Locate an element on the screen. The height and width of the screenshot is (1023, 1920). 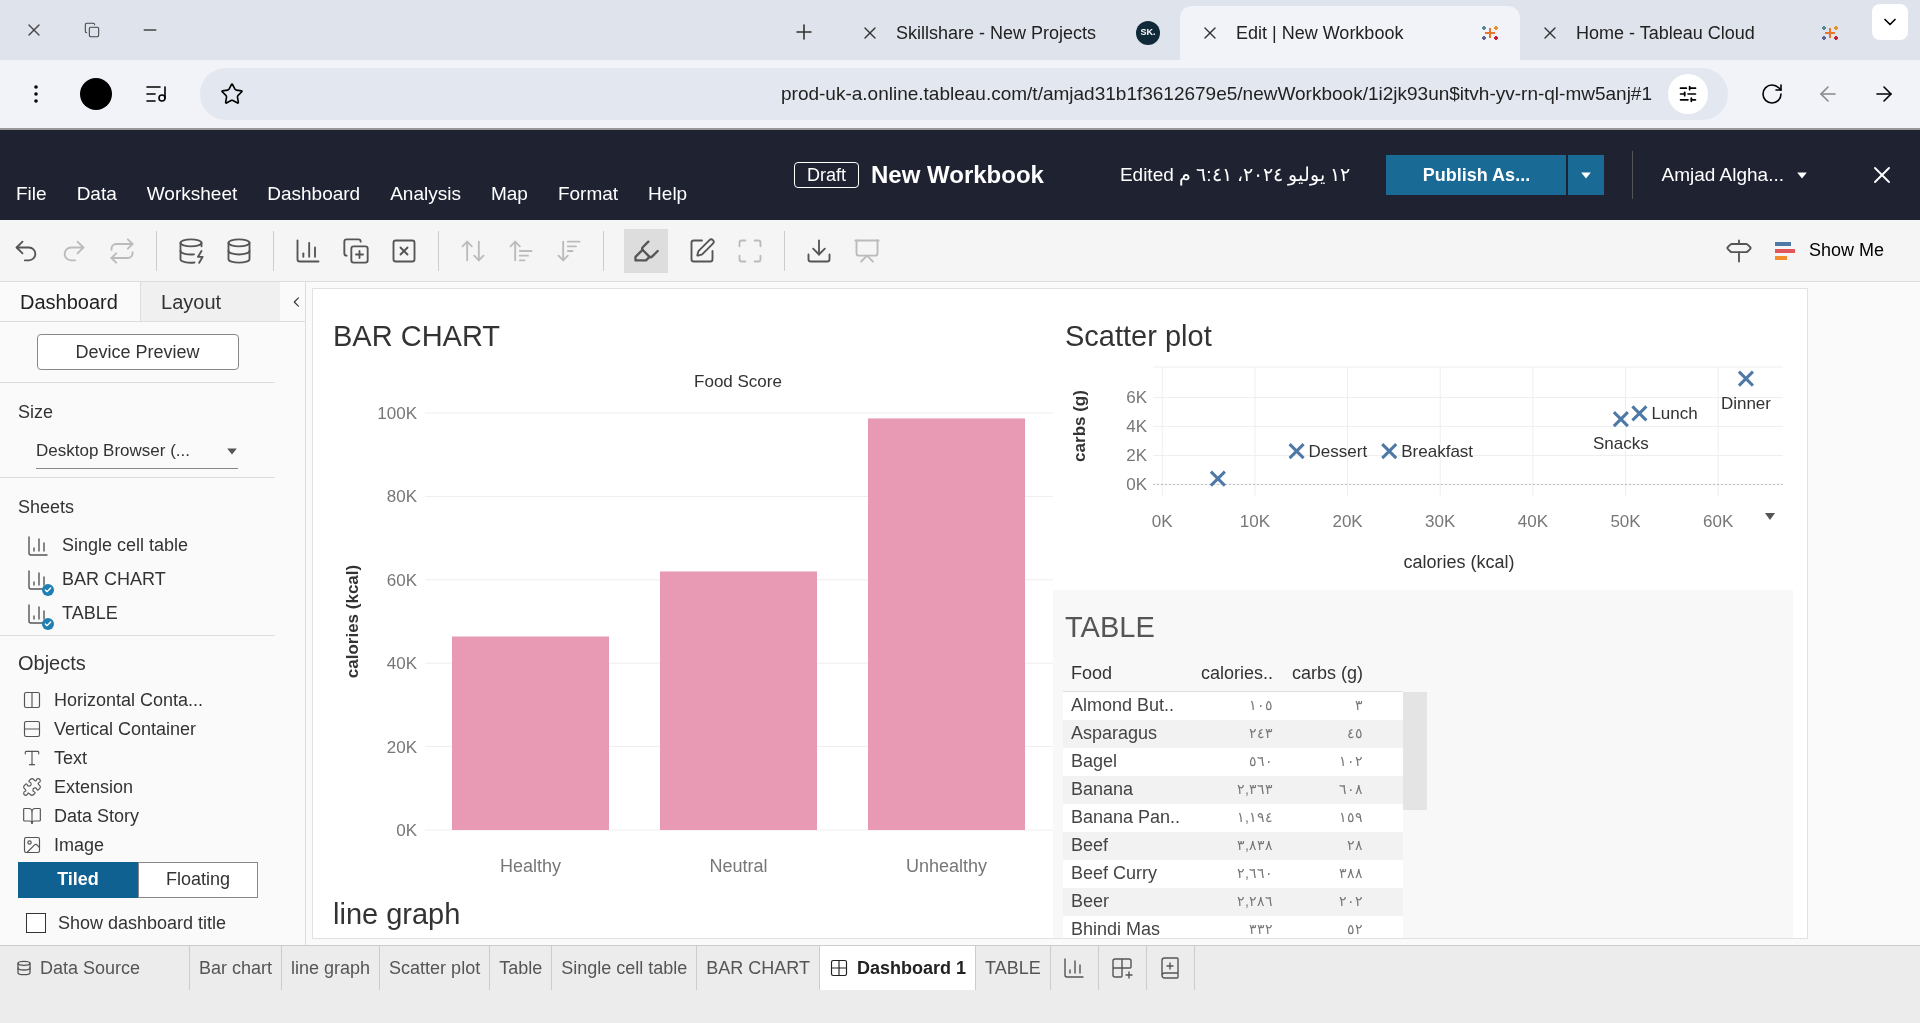
restore-window-icon is located at coordinates (92, 30).